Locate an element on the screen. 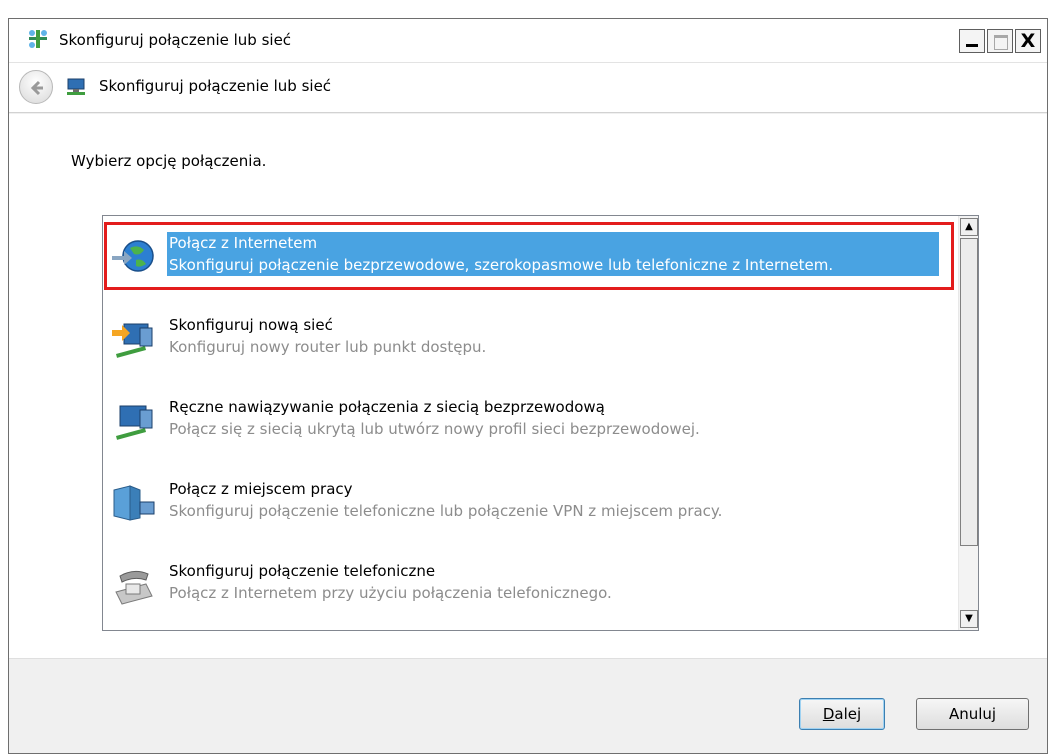  list-scrollbar: ▲ ▼ is located at coordinates (968, 423).